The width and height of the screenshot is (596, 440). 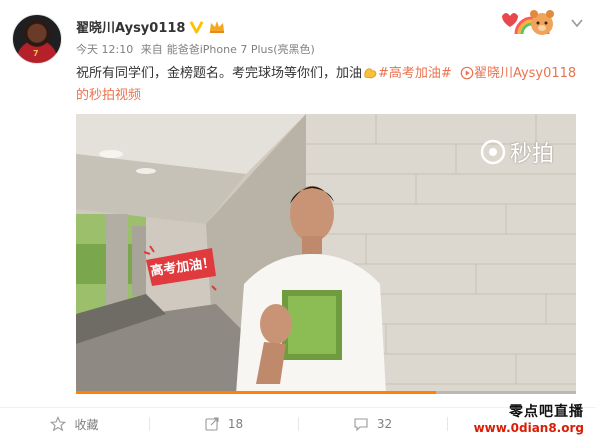 What do you see at coordinates (372, 424) in the screenshot?
I see `comment-button: 32` at bounding box center [372, 424].